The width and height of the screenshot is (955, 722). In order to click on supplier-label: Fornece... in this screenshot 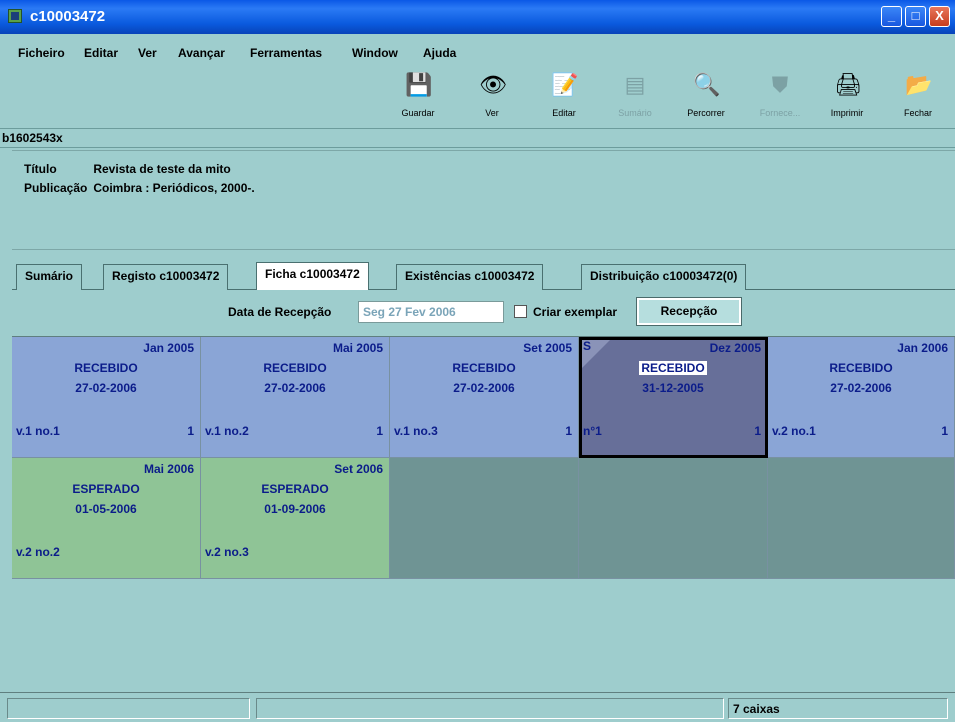, I will do `click(780, 113)`.